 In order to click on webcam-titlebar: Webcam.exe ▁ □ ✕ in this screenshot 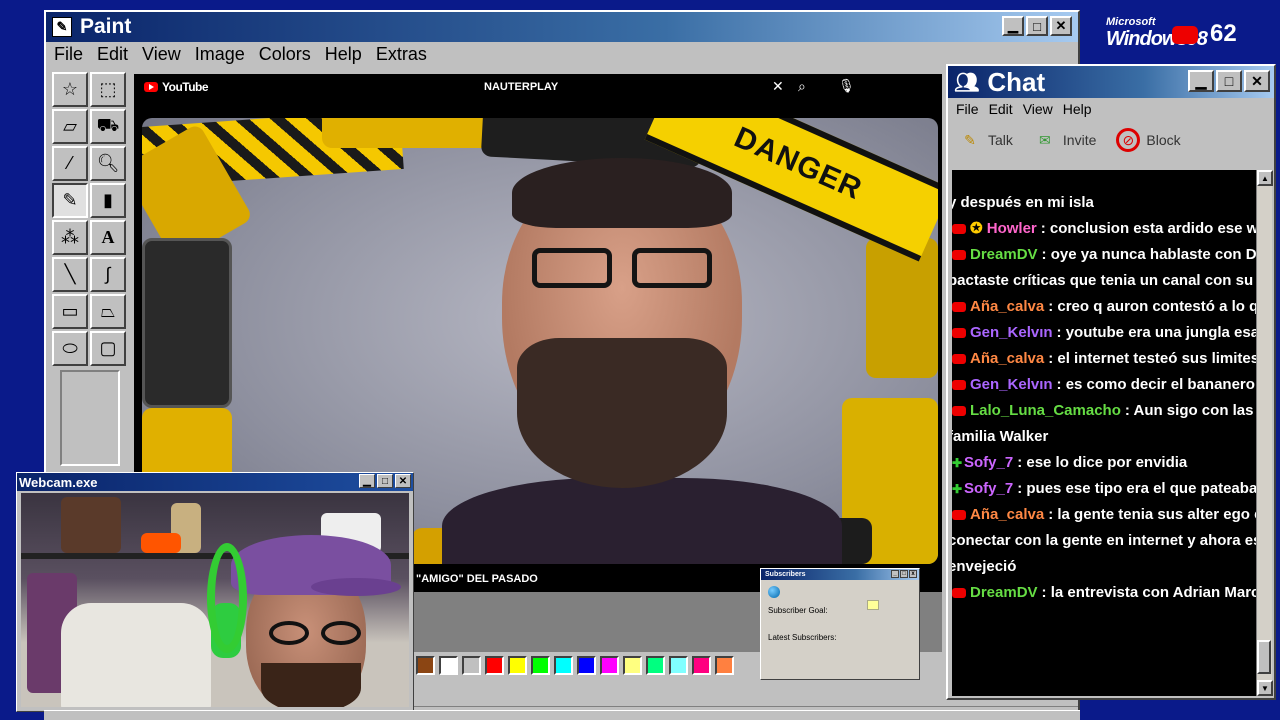, I will do `click(215, 482)`.